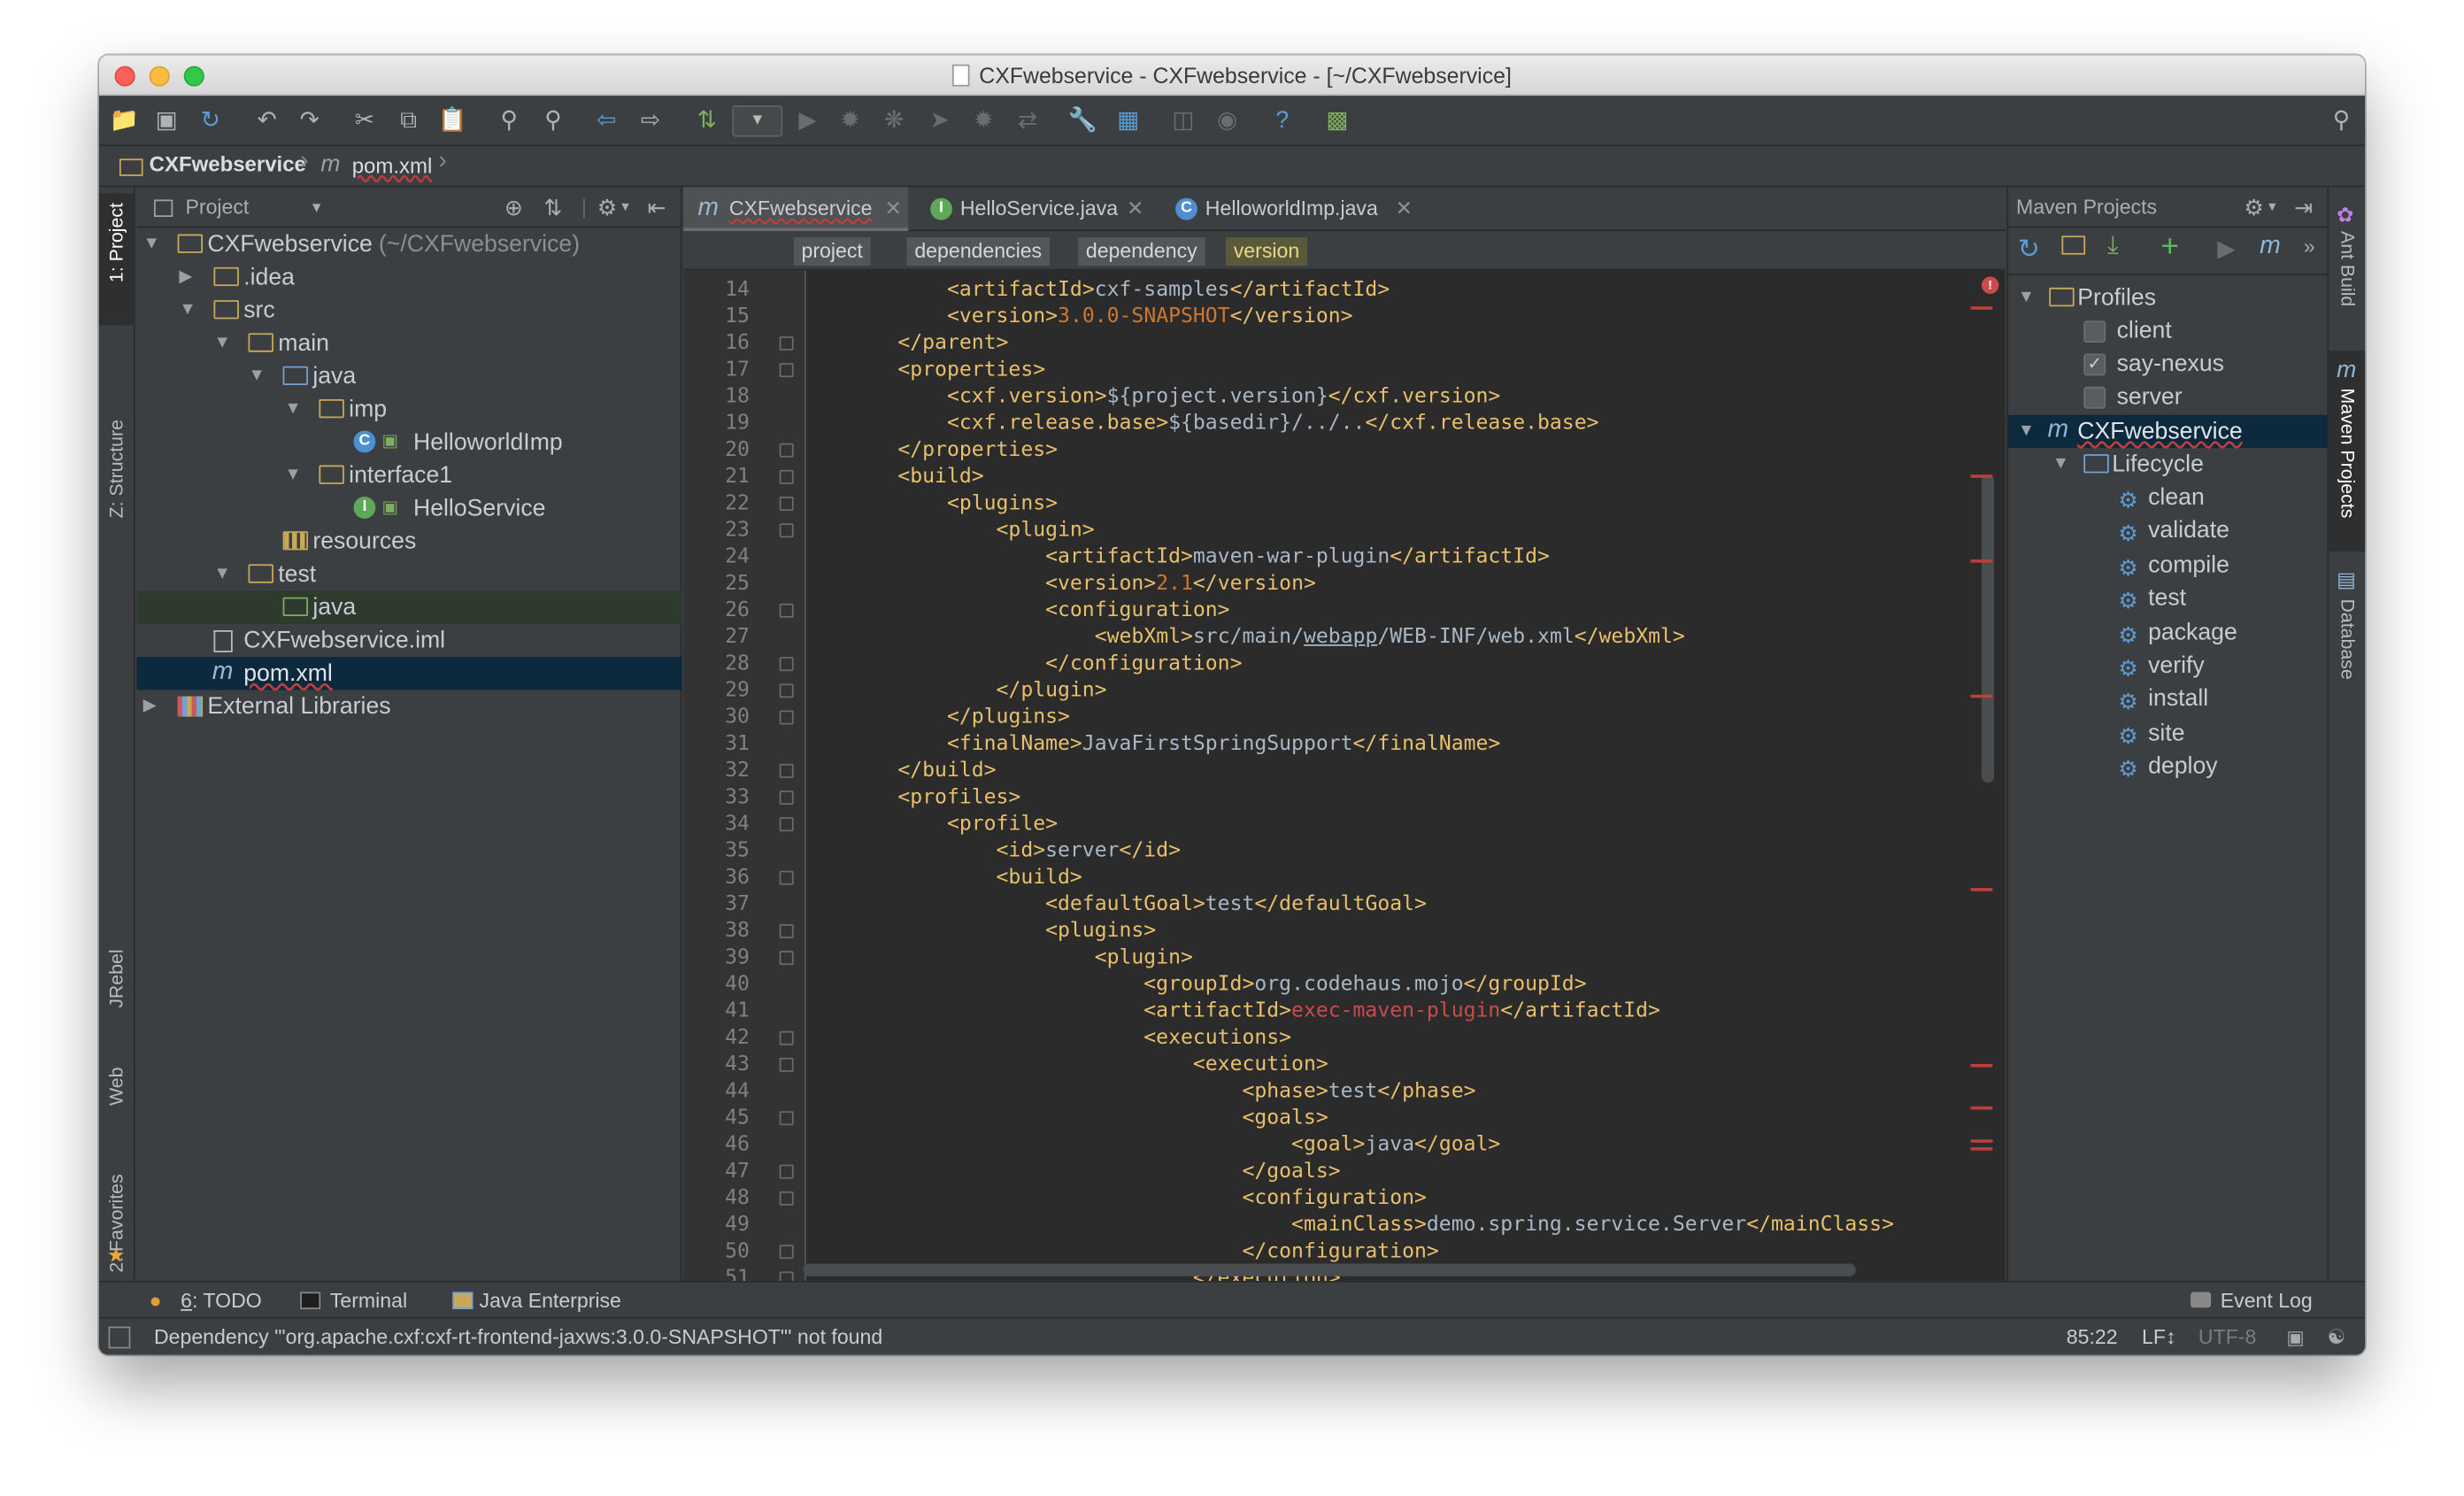 Image resolution: width=2464 pixels, height=1496 pixels. I want to click on search-everywhere-icon: ⚲, so click(2342, 121).